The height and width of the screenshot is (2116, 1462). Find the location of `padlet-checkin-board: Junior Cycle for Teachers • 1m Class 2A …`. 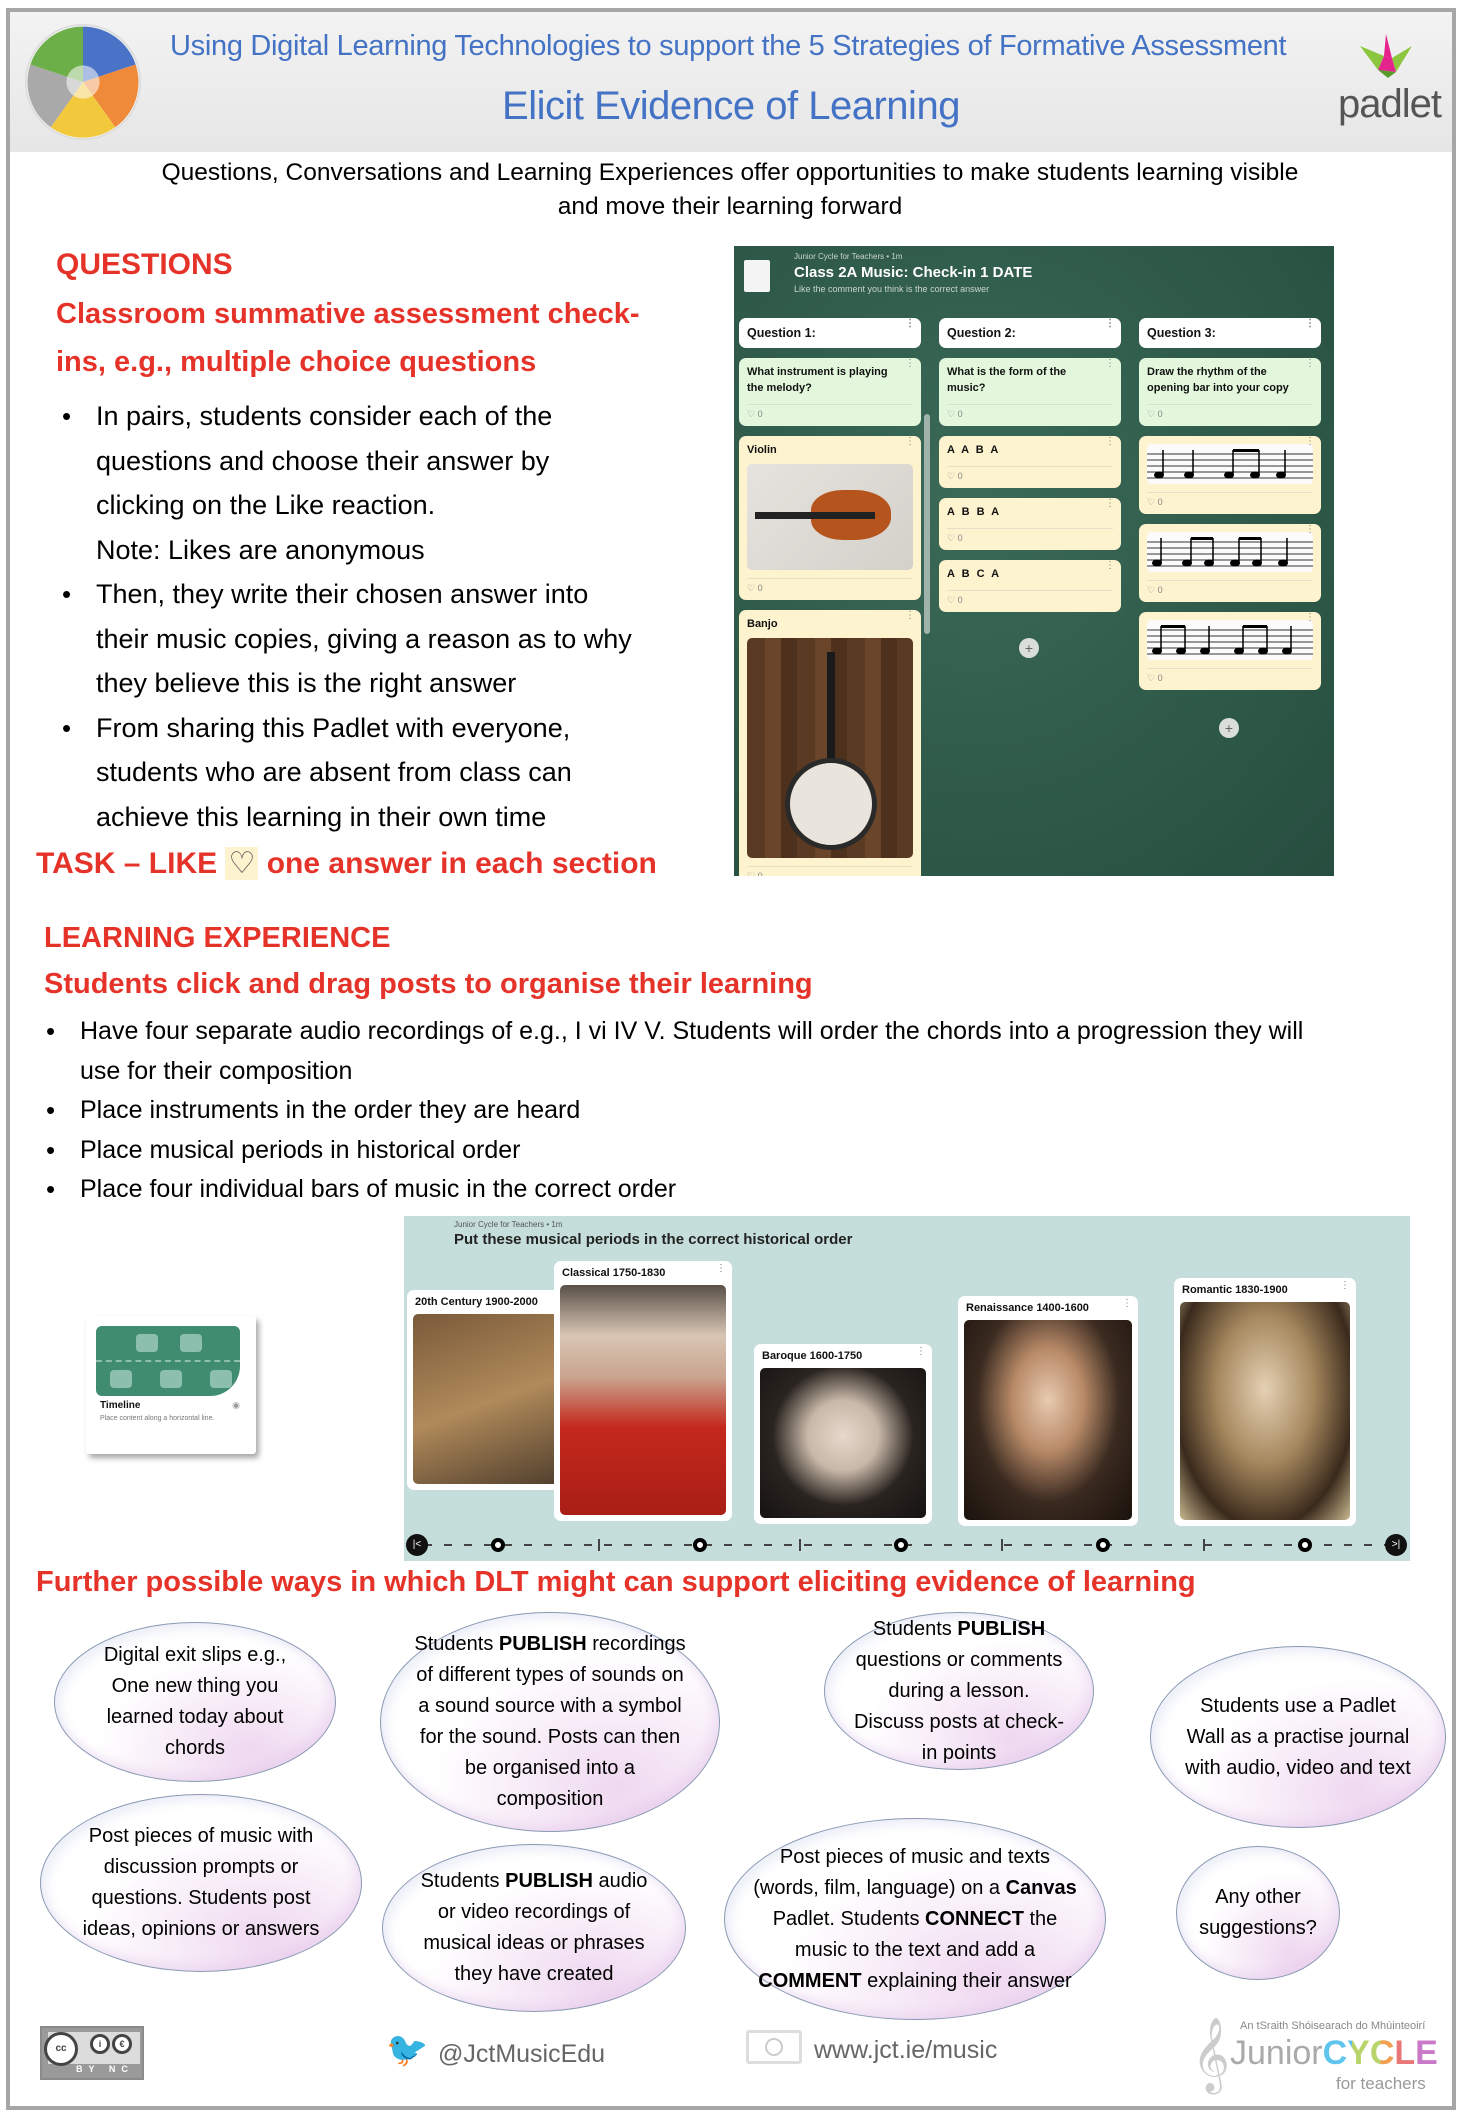

padlet-checkin-board: Junior Cycle for Teachers • 1m Class 2A … is located at coordinates (1034, 561).